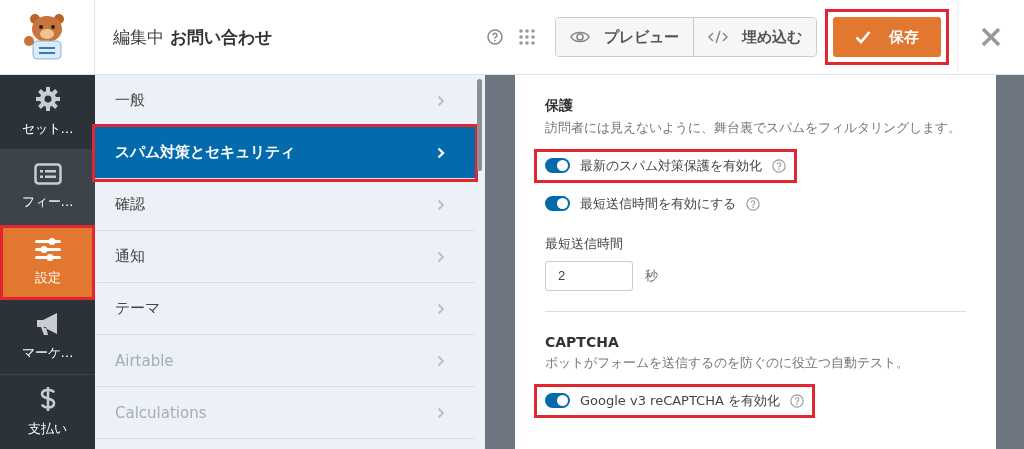 This screenshot has height=449, width=1024. I want to click on code-icon, so click(718, 37).